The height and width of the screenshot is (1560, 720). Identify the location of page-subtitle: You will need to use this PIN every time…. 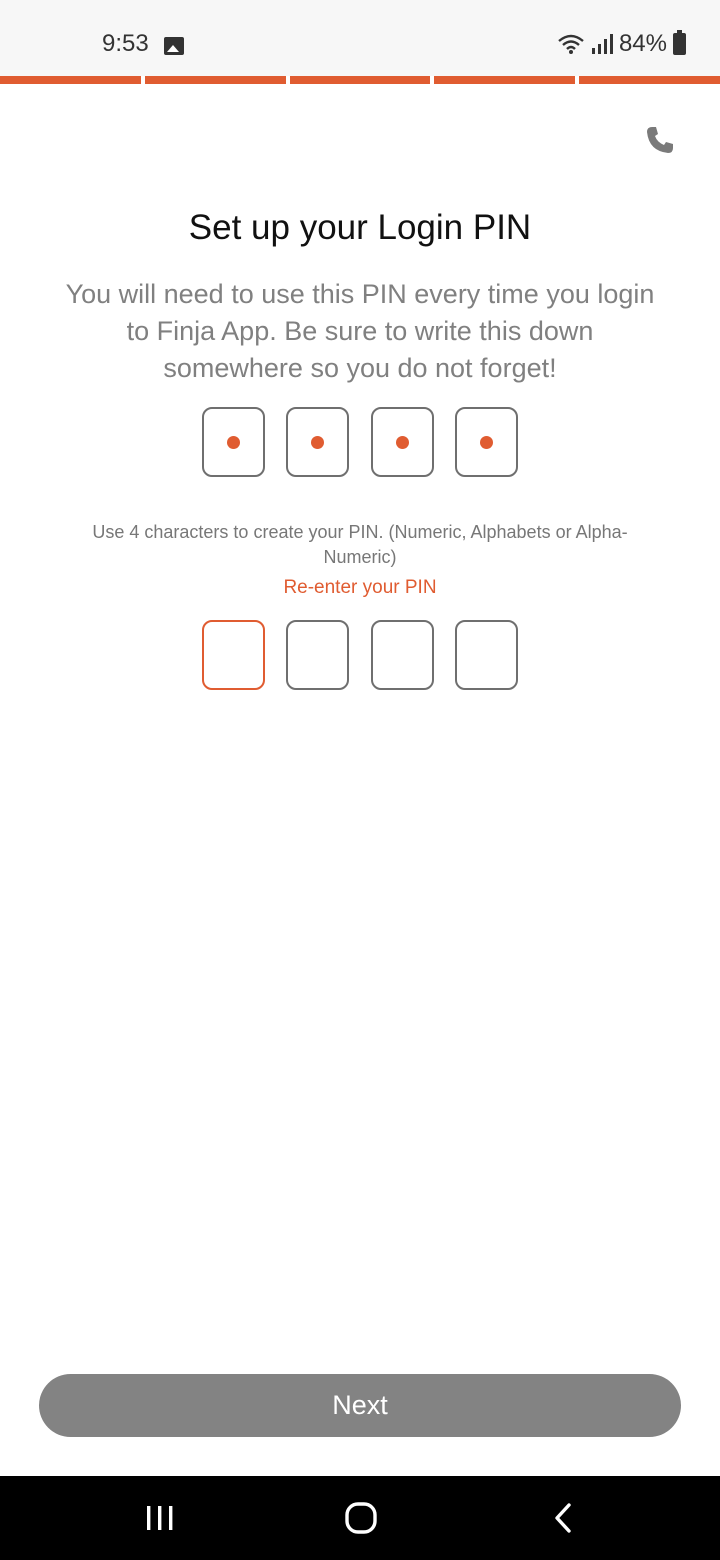
(360, 331).